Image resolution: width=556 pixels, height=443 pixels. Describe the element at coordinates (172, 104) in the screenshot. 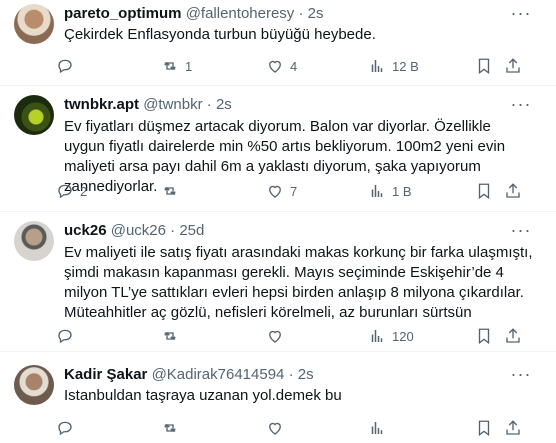

I see `user-handle: @twnbkr` at that location.